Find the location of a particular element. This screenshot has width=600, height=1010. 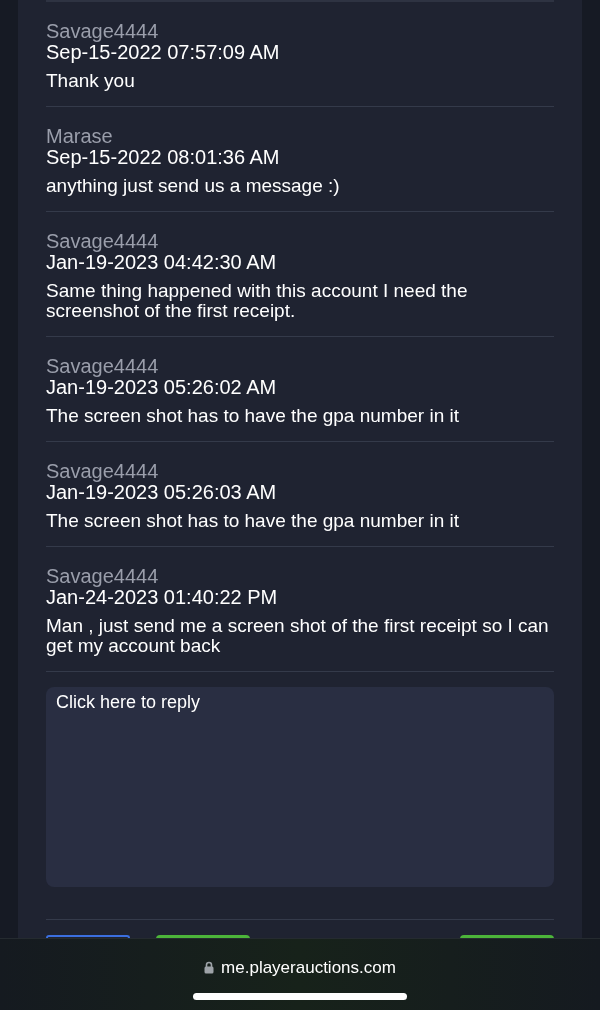

message-text: Thank you is located at coordinates (91, 81).